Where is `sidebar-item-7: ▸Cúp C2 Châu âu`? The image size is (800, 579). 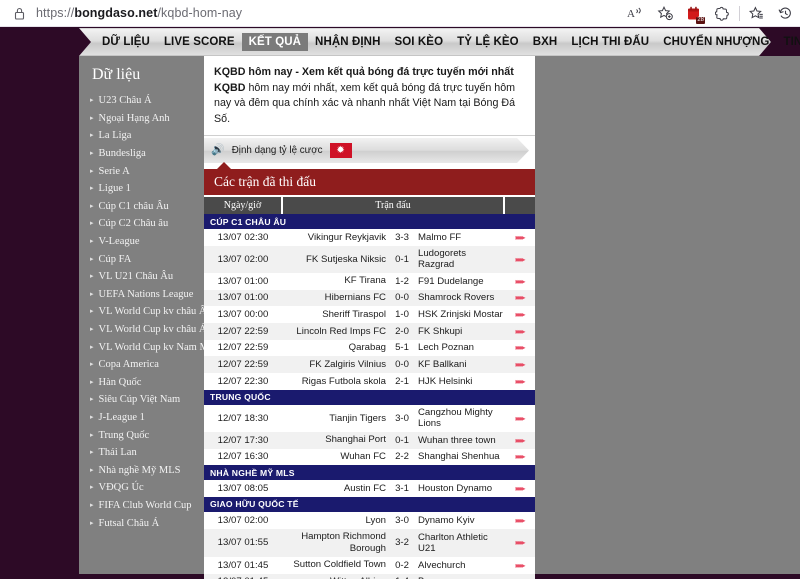 sidebar-item-7: ▸Cúp C2 Châu âu is located at coordinates (141, 224).